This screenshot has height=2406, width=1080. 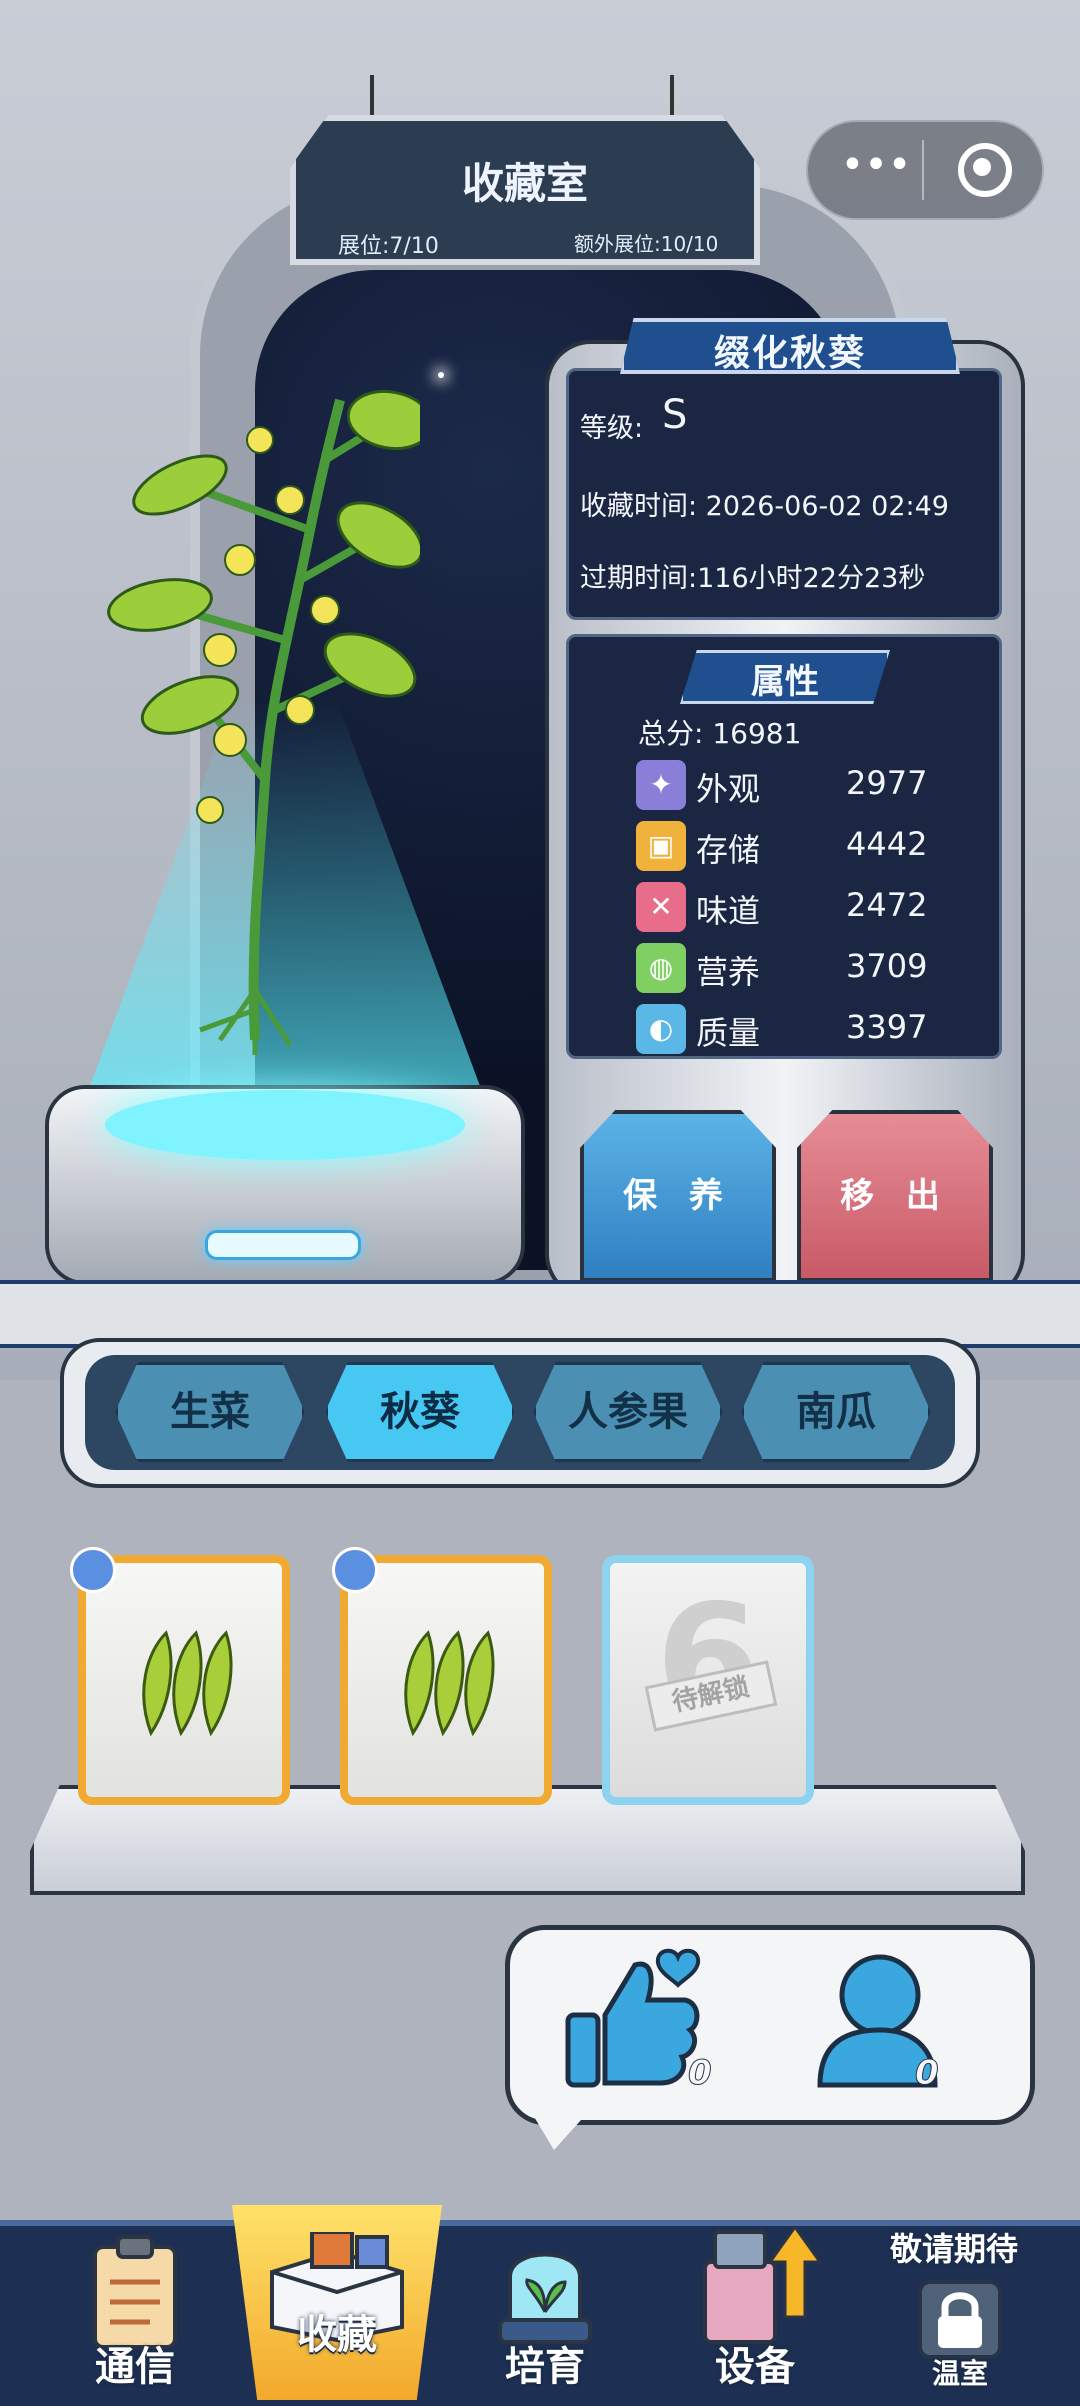 I want to click on nav-greenhouse: 敬请期待 温室, so click(x=960, y=2311).